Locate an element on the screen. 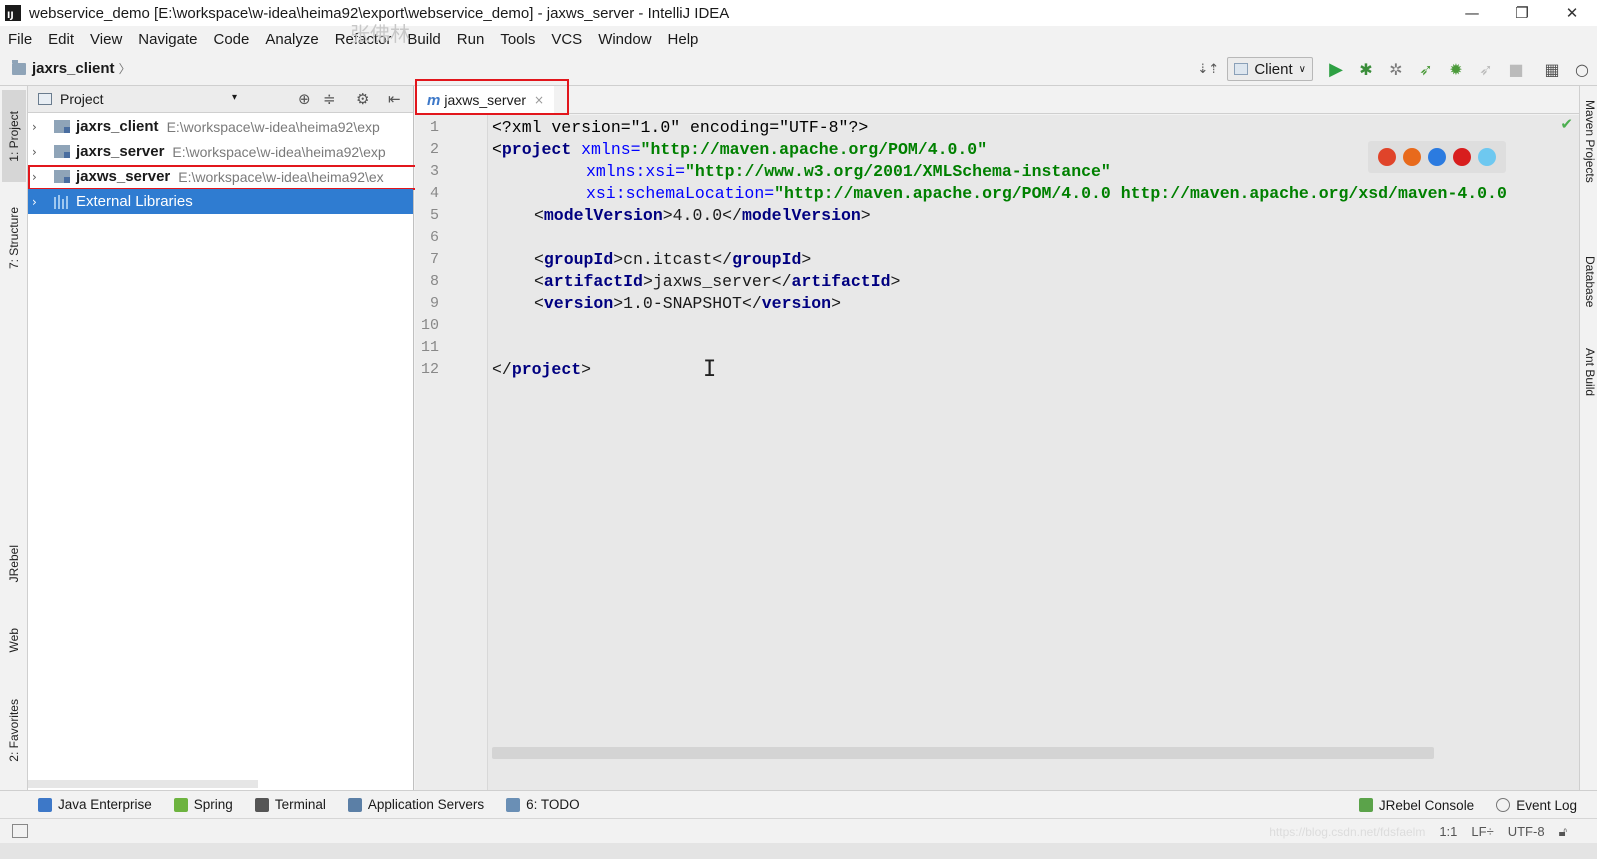 This screenshot has width=1597, height=859. opera-icon is located at coordinates (1462, 157).